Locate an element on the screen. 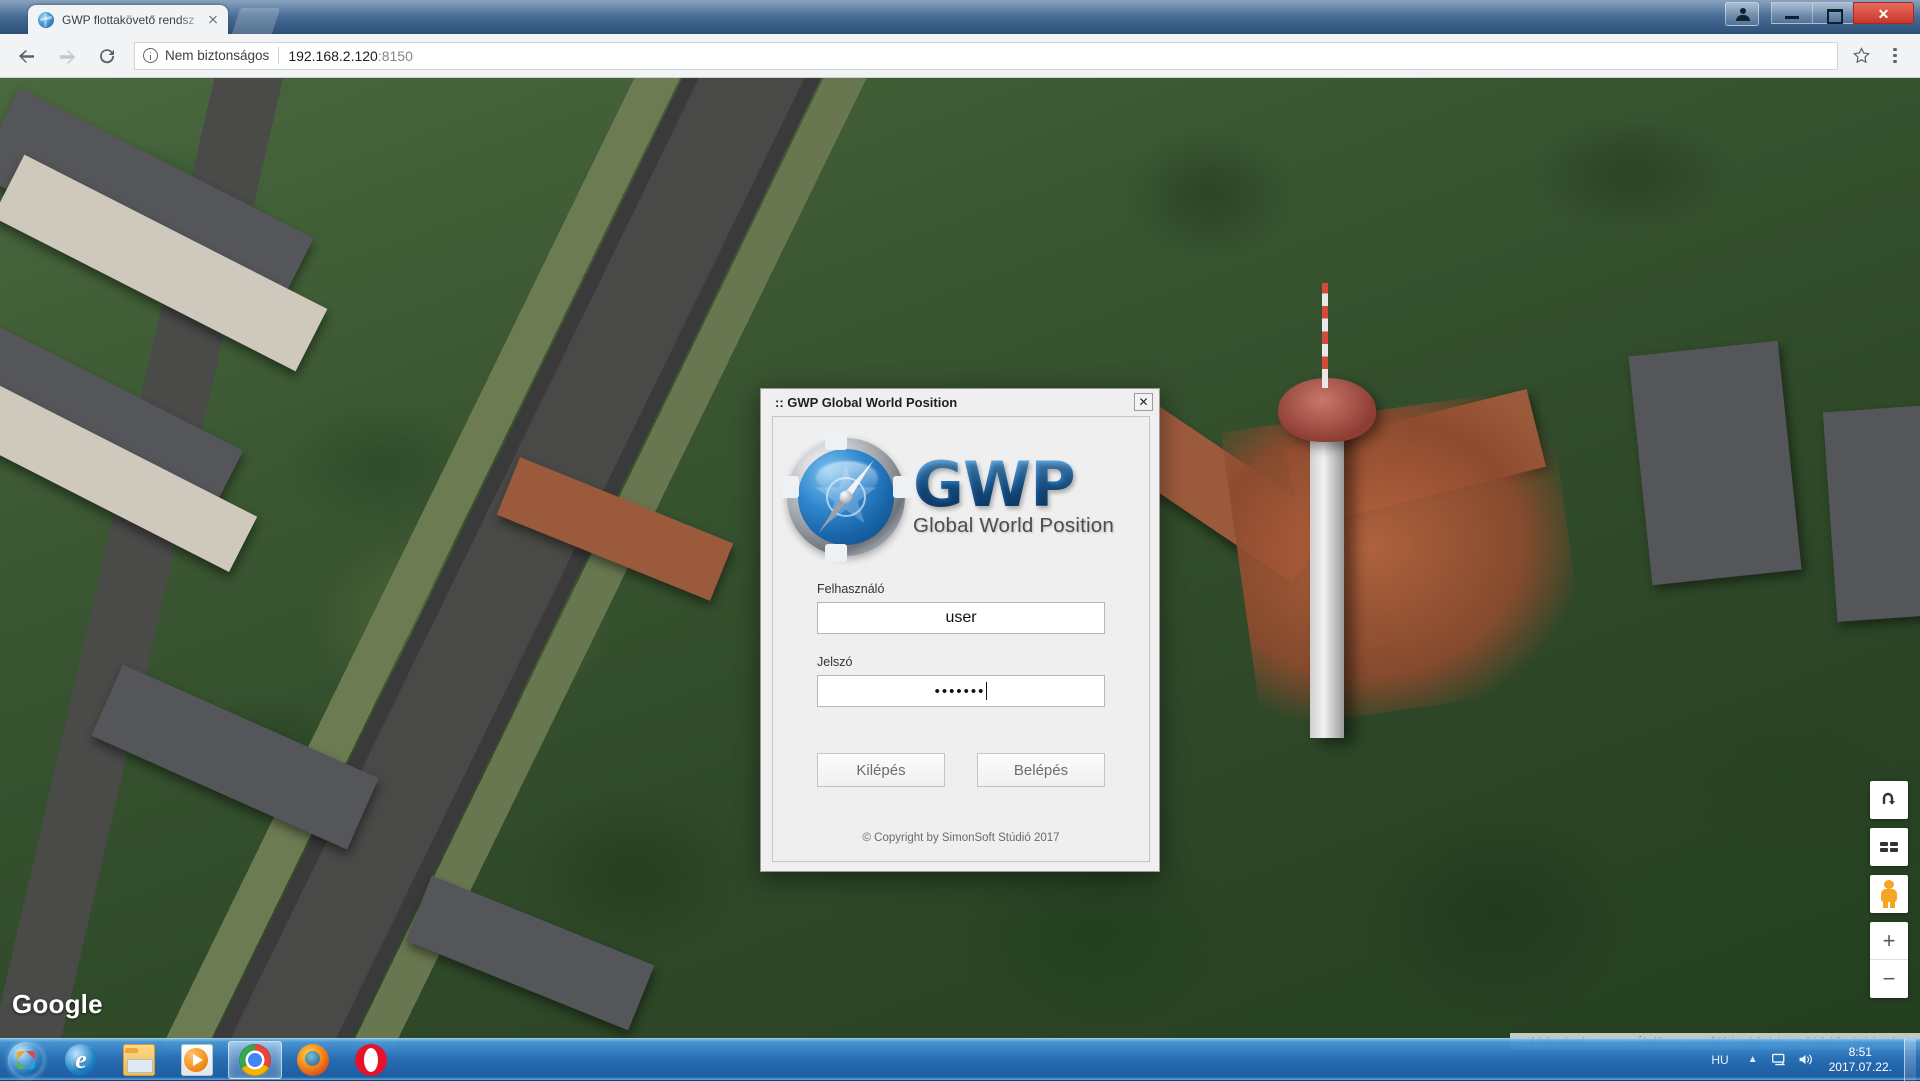 The width and height of the screenshot is (1920, 1081). media-player-icon is located at coordinates (197, 1059).